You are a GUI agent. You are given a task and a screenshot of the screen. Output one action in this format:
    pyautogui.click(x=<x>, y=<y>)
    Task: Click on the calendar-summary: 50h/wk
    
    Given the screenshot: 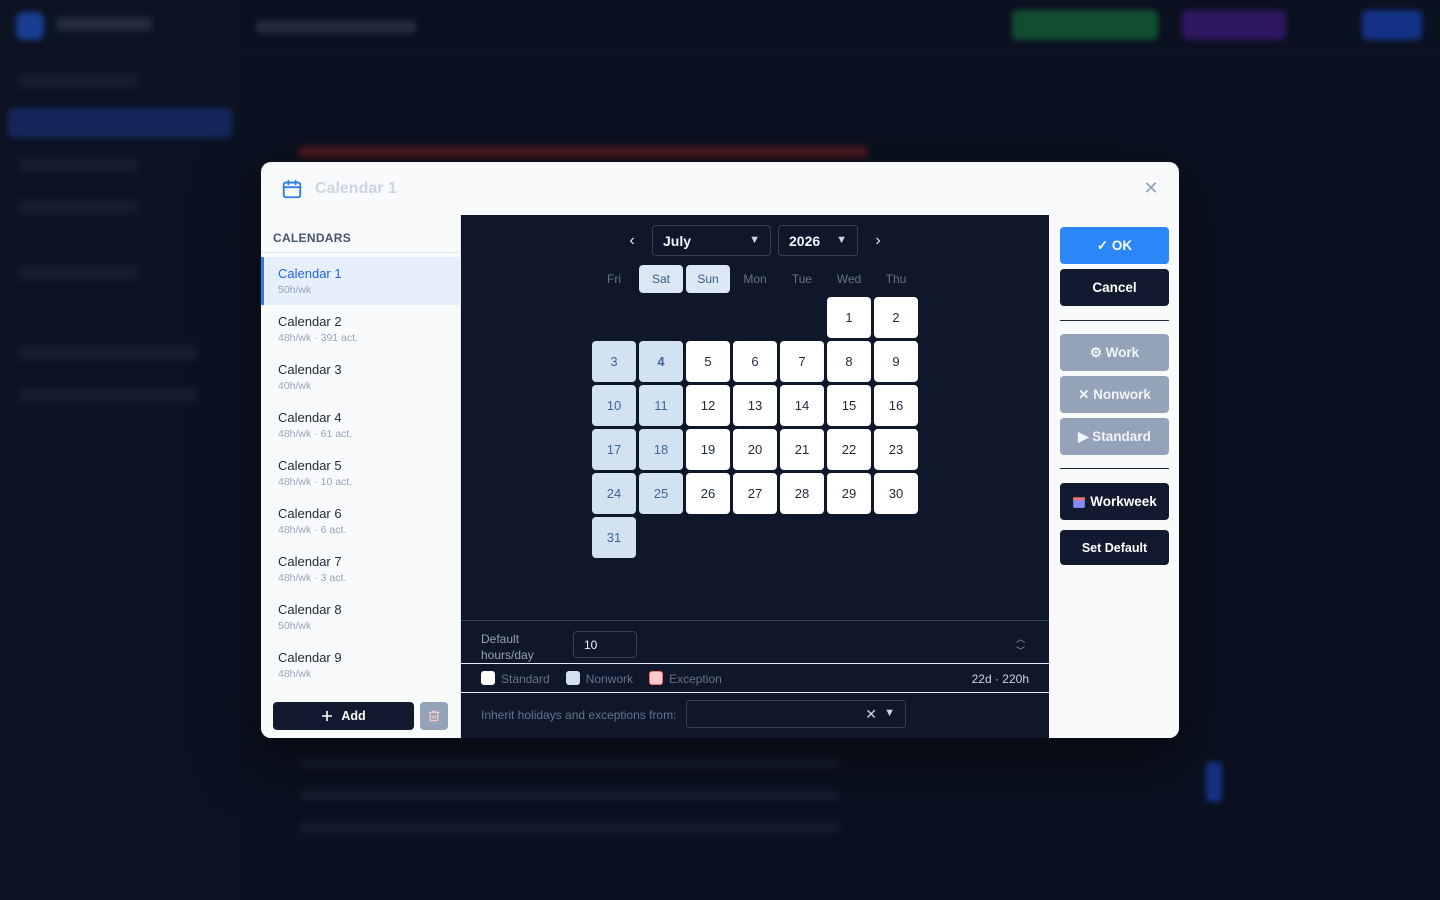 What is the action you would take?
    pyautogui.click(x=295, y=290)
    